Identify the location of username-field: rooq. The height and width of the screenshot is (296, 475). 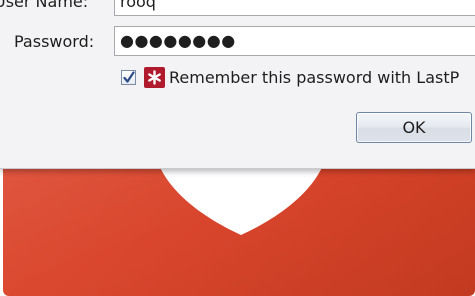
(294, 8).